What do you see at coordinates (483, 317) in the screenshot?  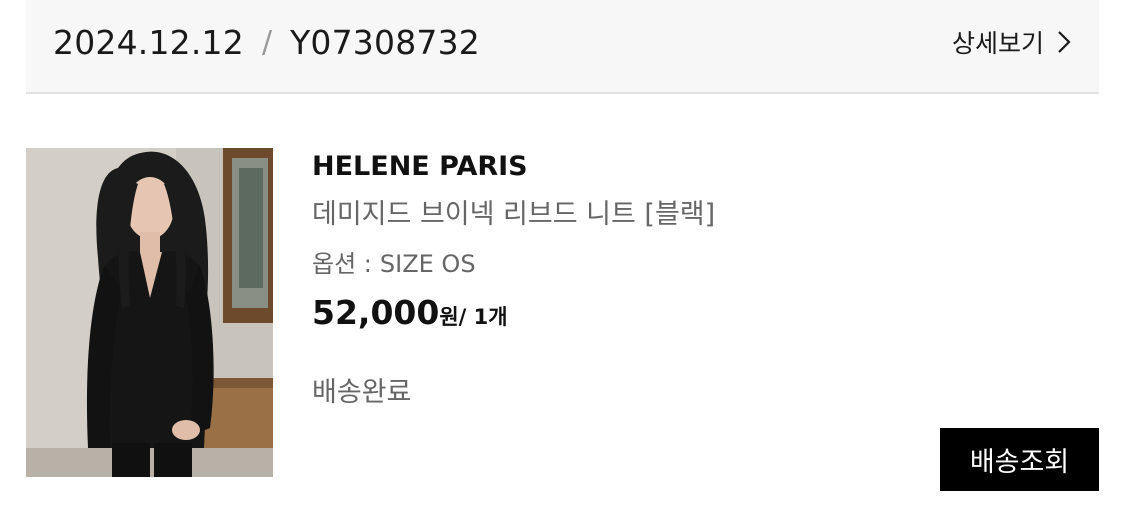 I see `quantity: / 1개` at bounding box center [483, 317].